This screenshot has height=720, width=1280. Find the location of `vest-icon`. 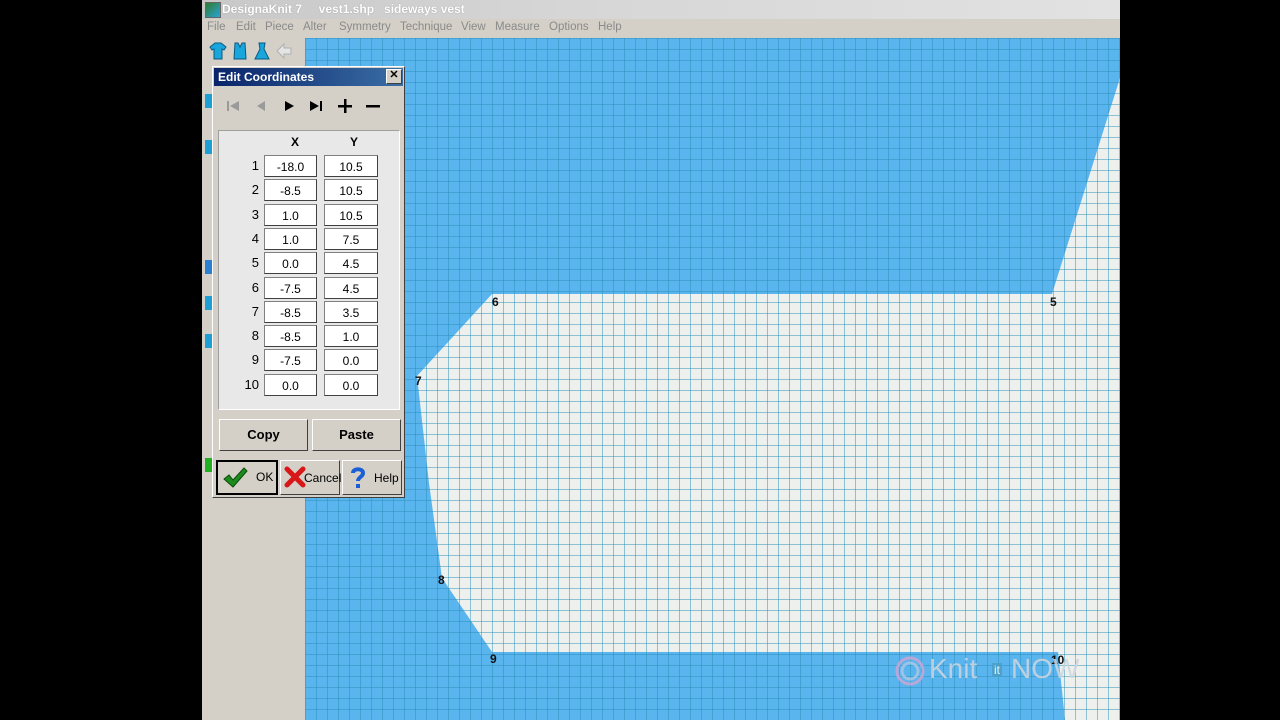

vest-icon is located at coordinates (240, 51).